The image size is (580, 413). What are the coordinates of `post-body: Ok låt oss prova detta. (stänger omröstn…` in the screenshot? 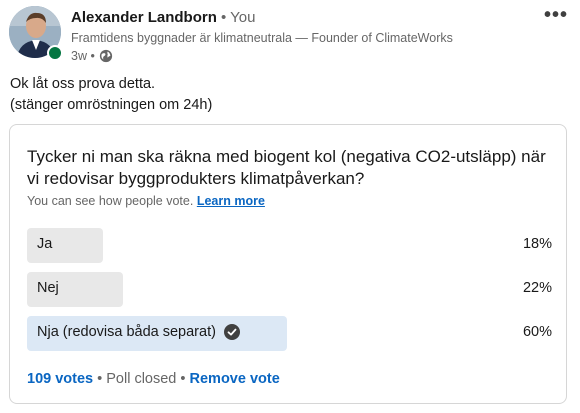 It's located at (111, 95).